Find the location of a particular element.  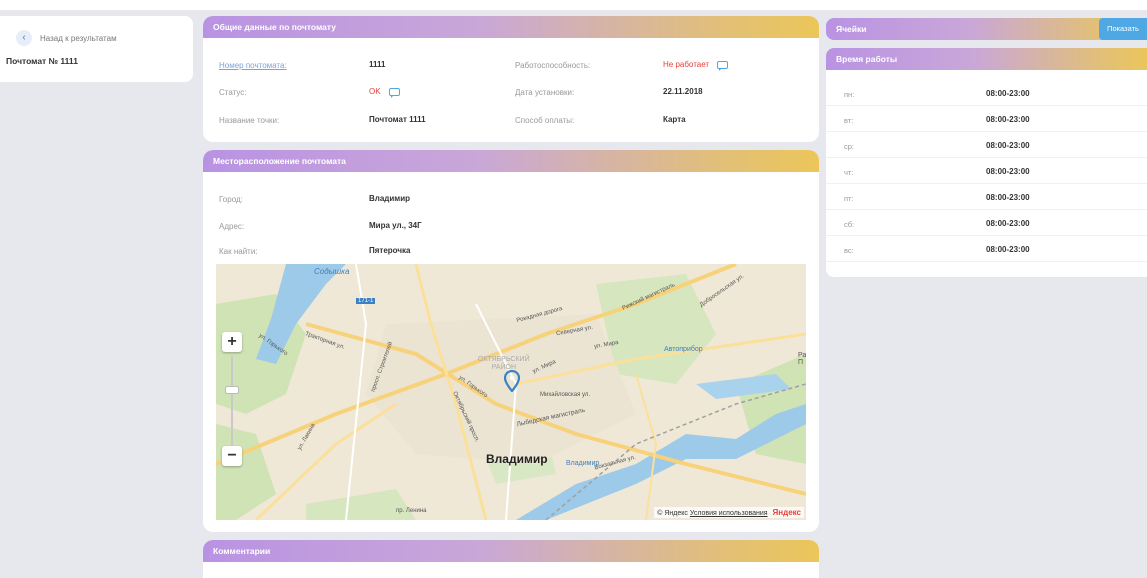

map-copyright: © Яндекс Условия использования Яндекс is located at coordinates (729, 512).